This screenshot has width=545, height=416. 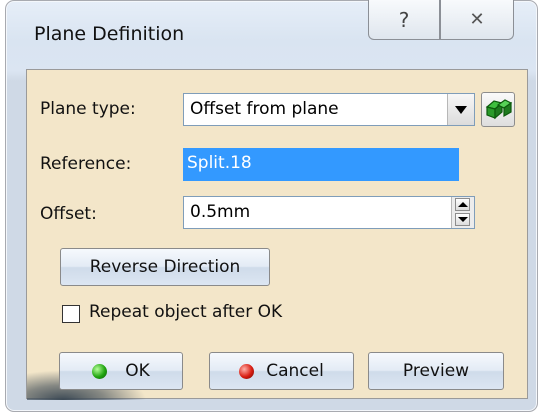 I want to click on reference-label: Reference:, so click(x=86, y=164).